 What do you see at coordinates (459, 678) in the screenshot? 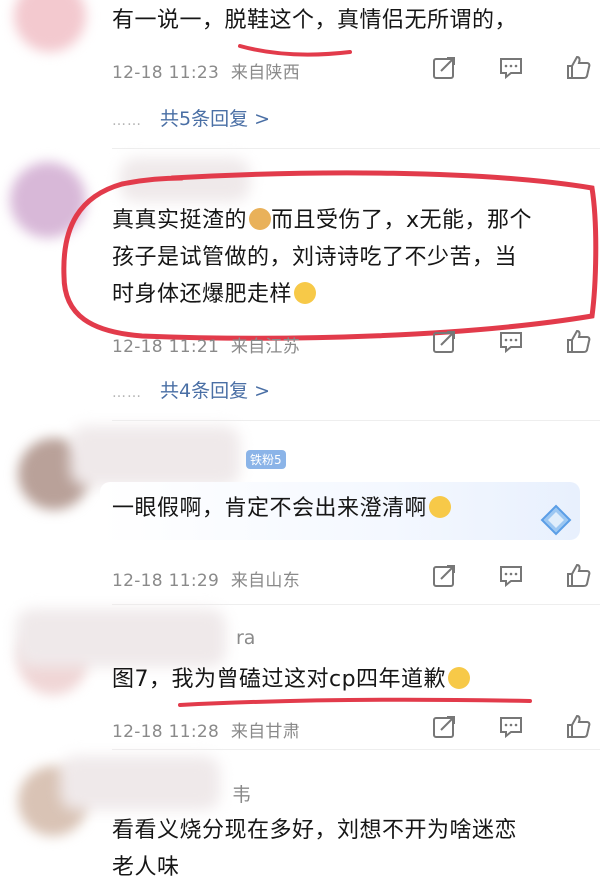
I see `crying-emoji-icon` at bounding box center [459, 678].